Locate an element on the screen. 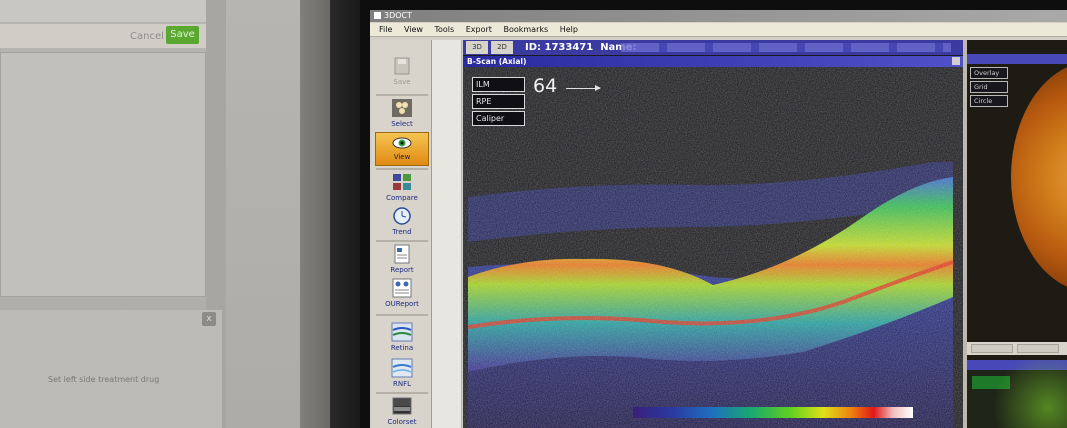 The width and height of the screenshot is (1067, 428). toolbar-retina-label: Retina is located at coordinates (402, 348).